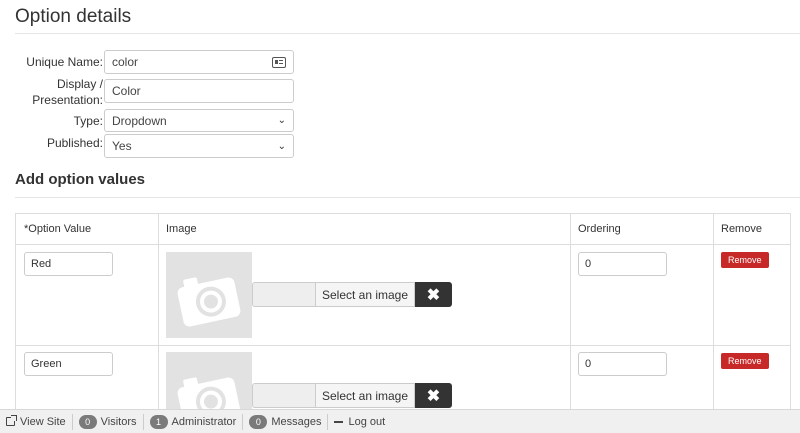 The width and height of the screenshot is (800, 433). What do you see at coordinates (58, 229) in the screenshot?
I see `column-header-option-value: *Option Value` at bounding box center [58, 229].